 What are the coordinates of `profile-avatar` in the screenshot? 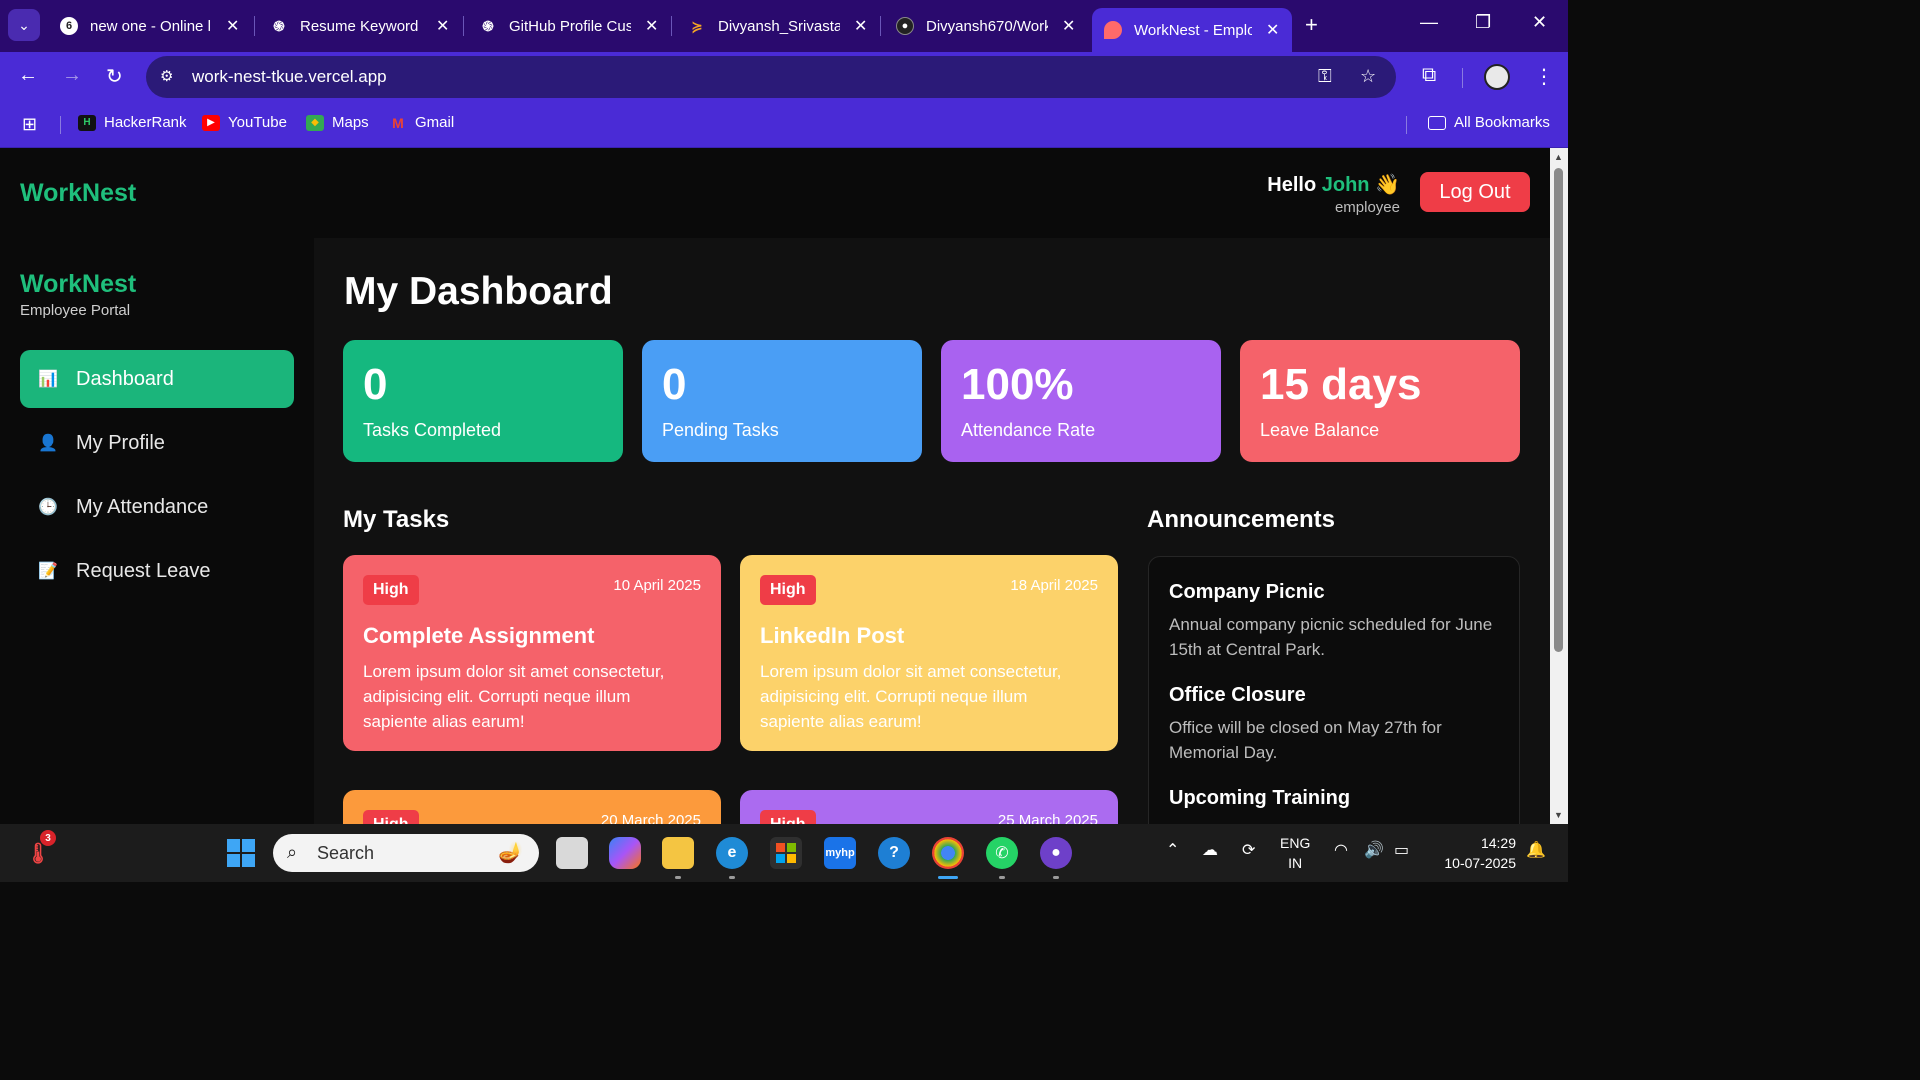 It's located at (1497, 77).